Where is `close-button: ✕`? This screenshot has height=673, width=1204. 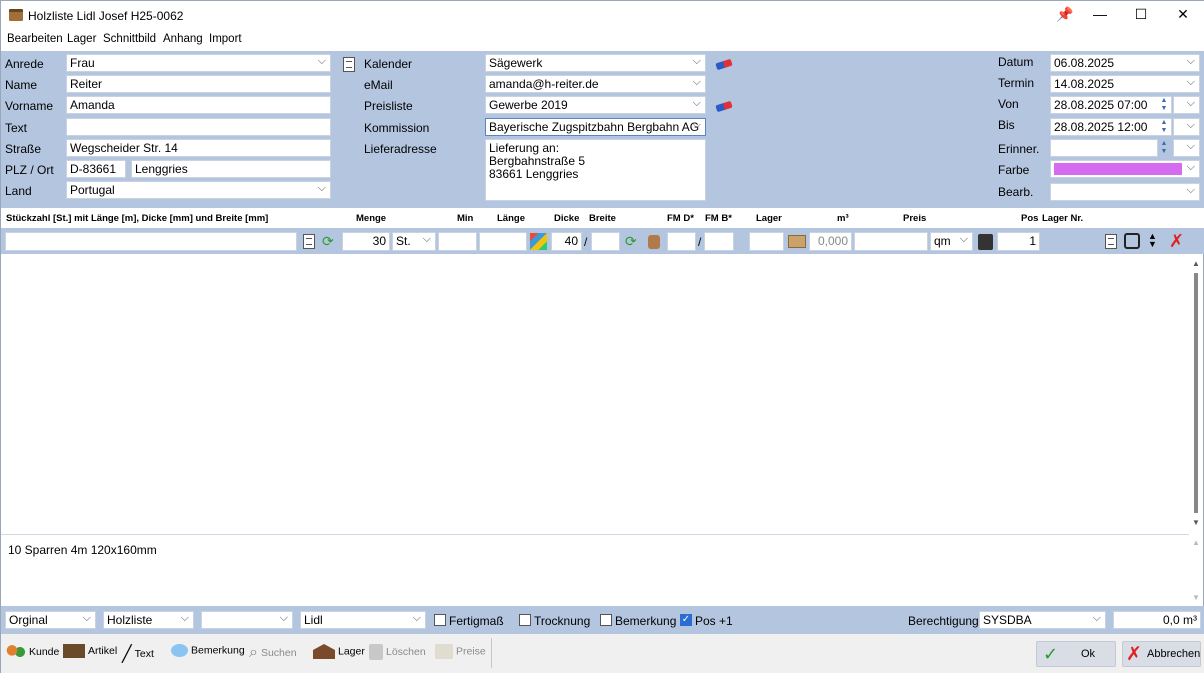 close-button: ✕ is located at coordinates (1183, 14).